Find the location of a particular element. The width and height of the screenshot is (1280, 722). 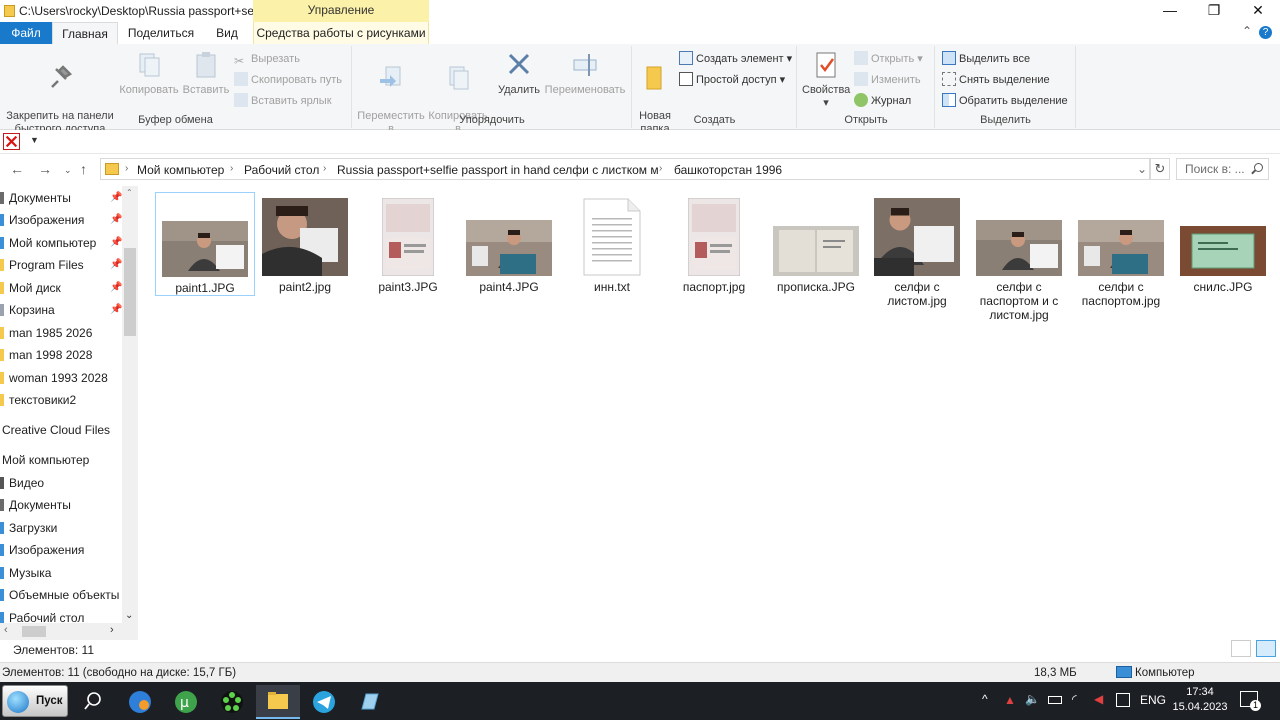

chevron-up-icon: ⌃ is located at coordinates (1247, 31).